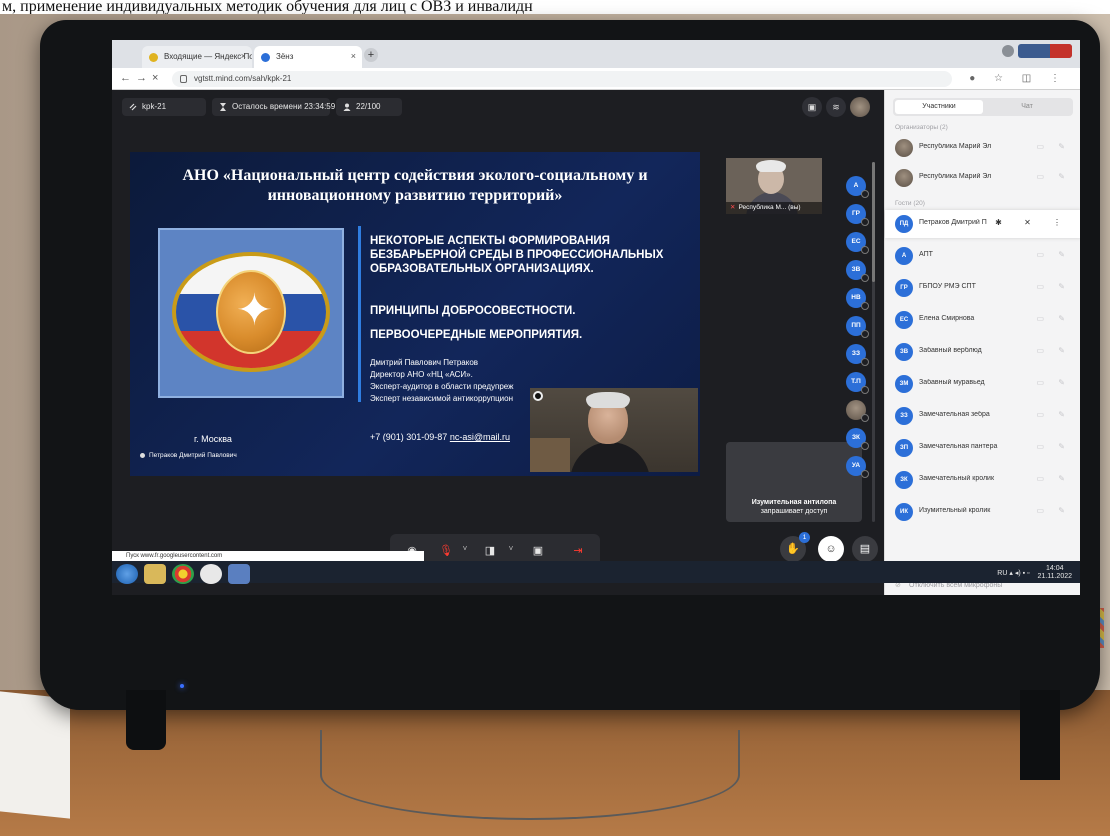 The height and width of the screenshot is (836, 1110). Describe the element at coordinates (183, 574) in the screenshot. I see `chrome-icon` at that location.